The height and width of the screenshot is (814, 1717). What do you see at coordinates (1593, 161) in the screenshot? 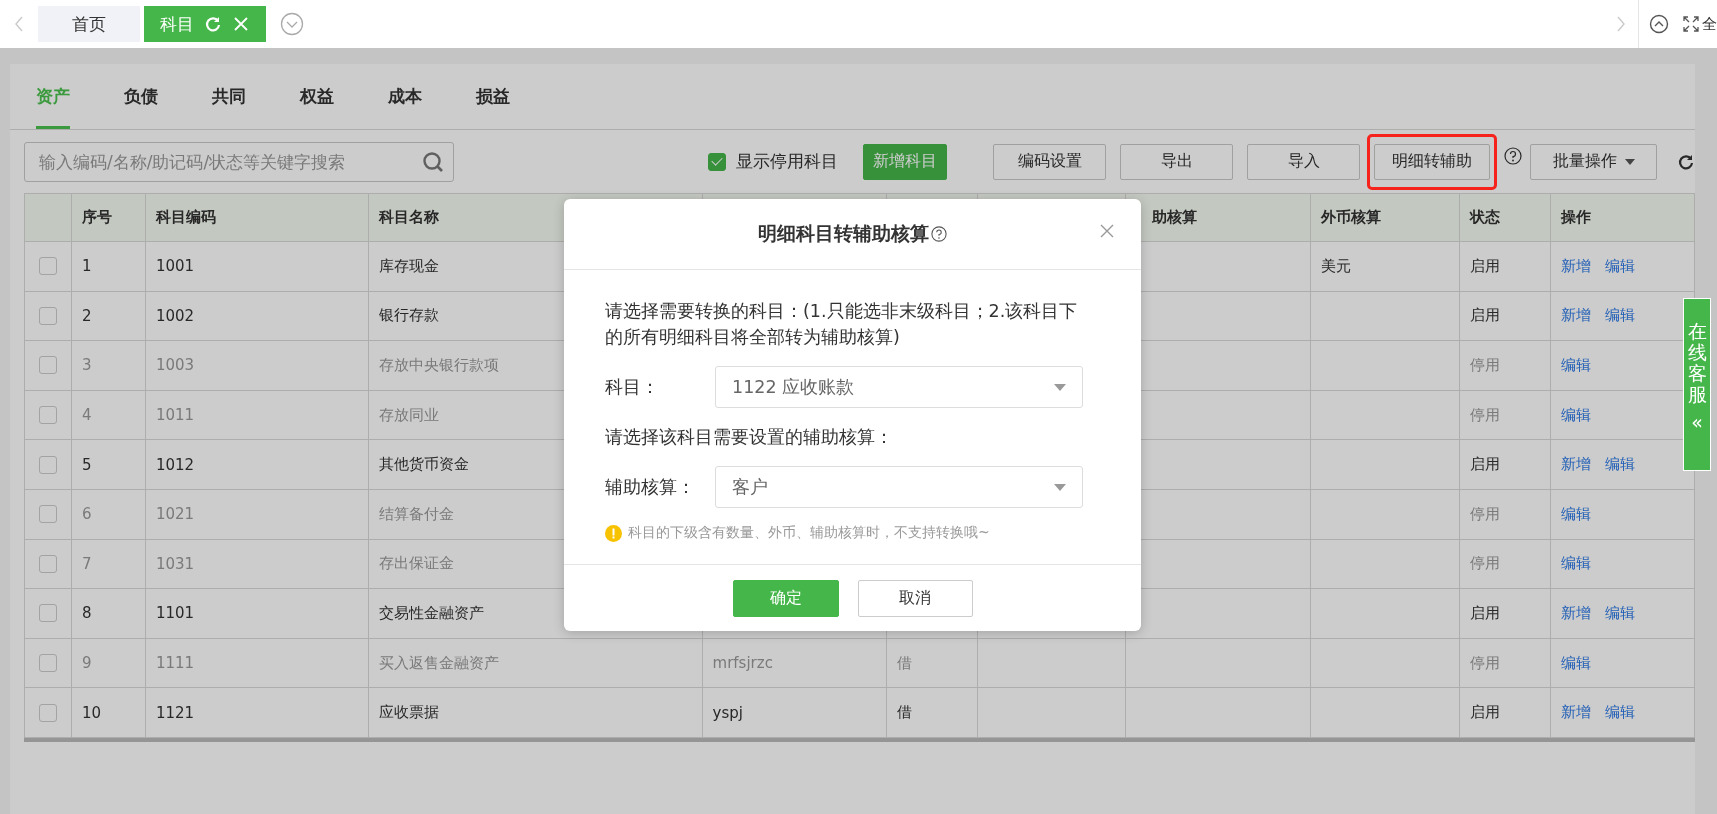
I see `toolbar-button: 批量操作` at bounding box center [1593, 161].